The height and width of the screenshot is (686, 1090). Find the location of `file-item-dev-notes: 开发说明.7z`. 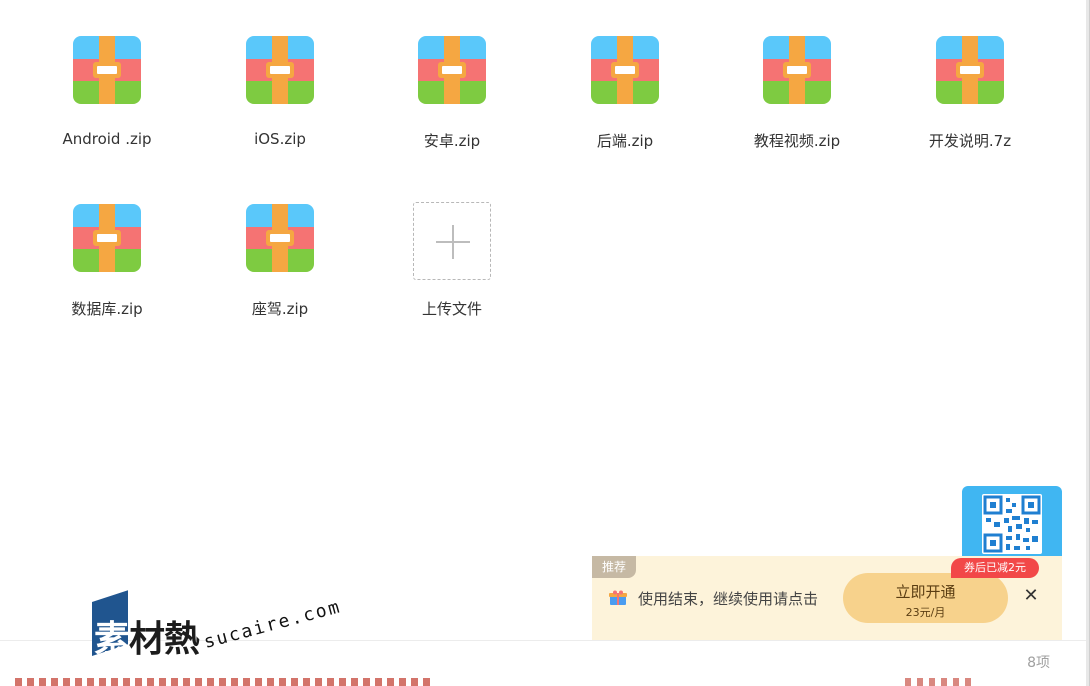

file-item-dev-notes: 开发说明.7z is located at coordinates (970, 75).